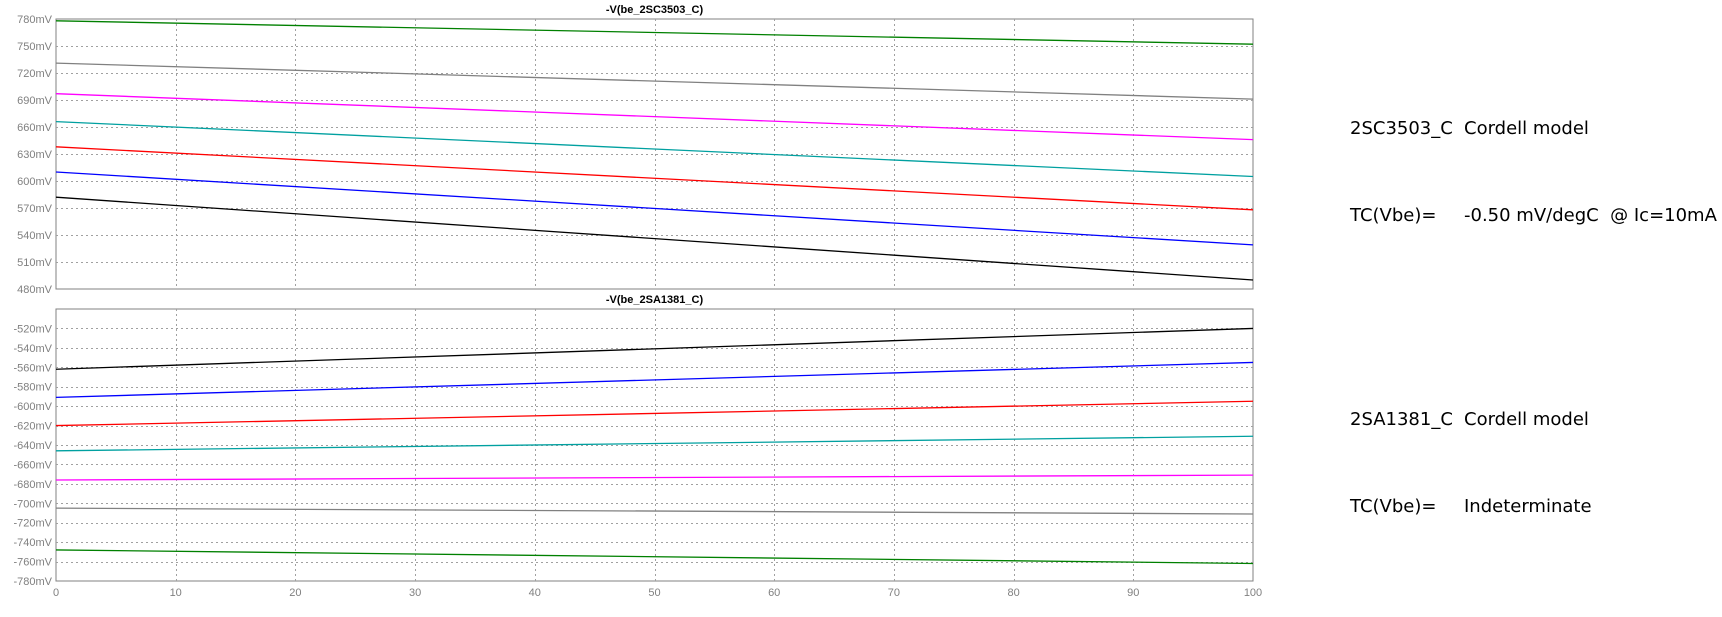  Describe the element at coordinates (176, 593) in the screenshot. I see `x-tick-label: 10` at that location.